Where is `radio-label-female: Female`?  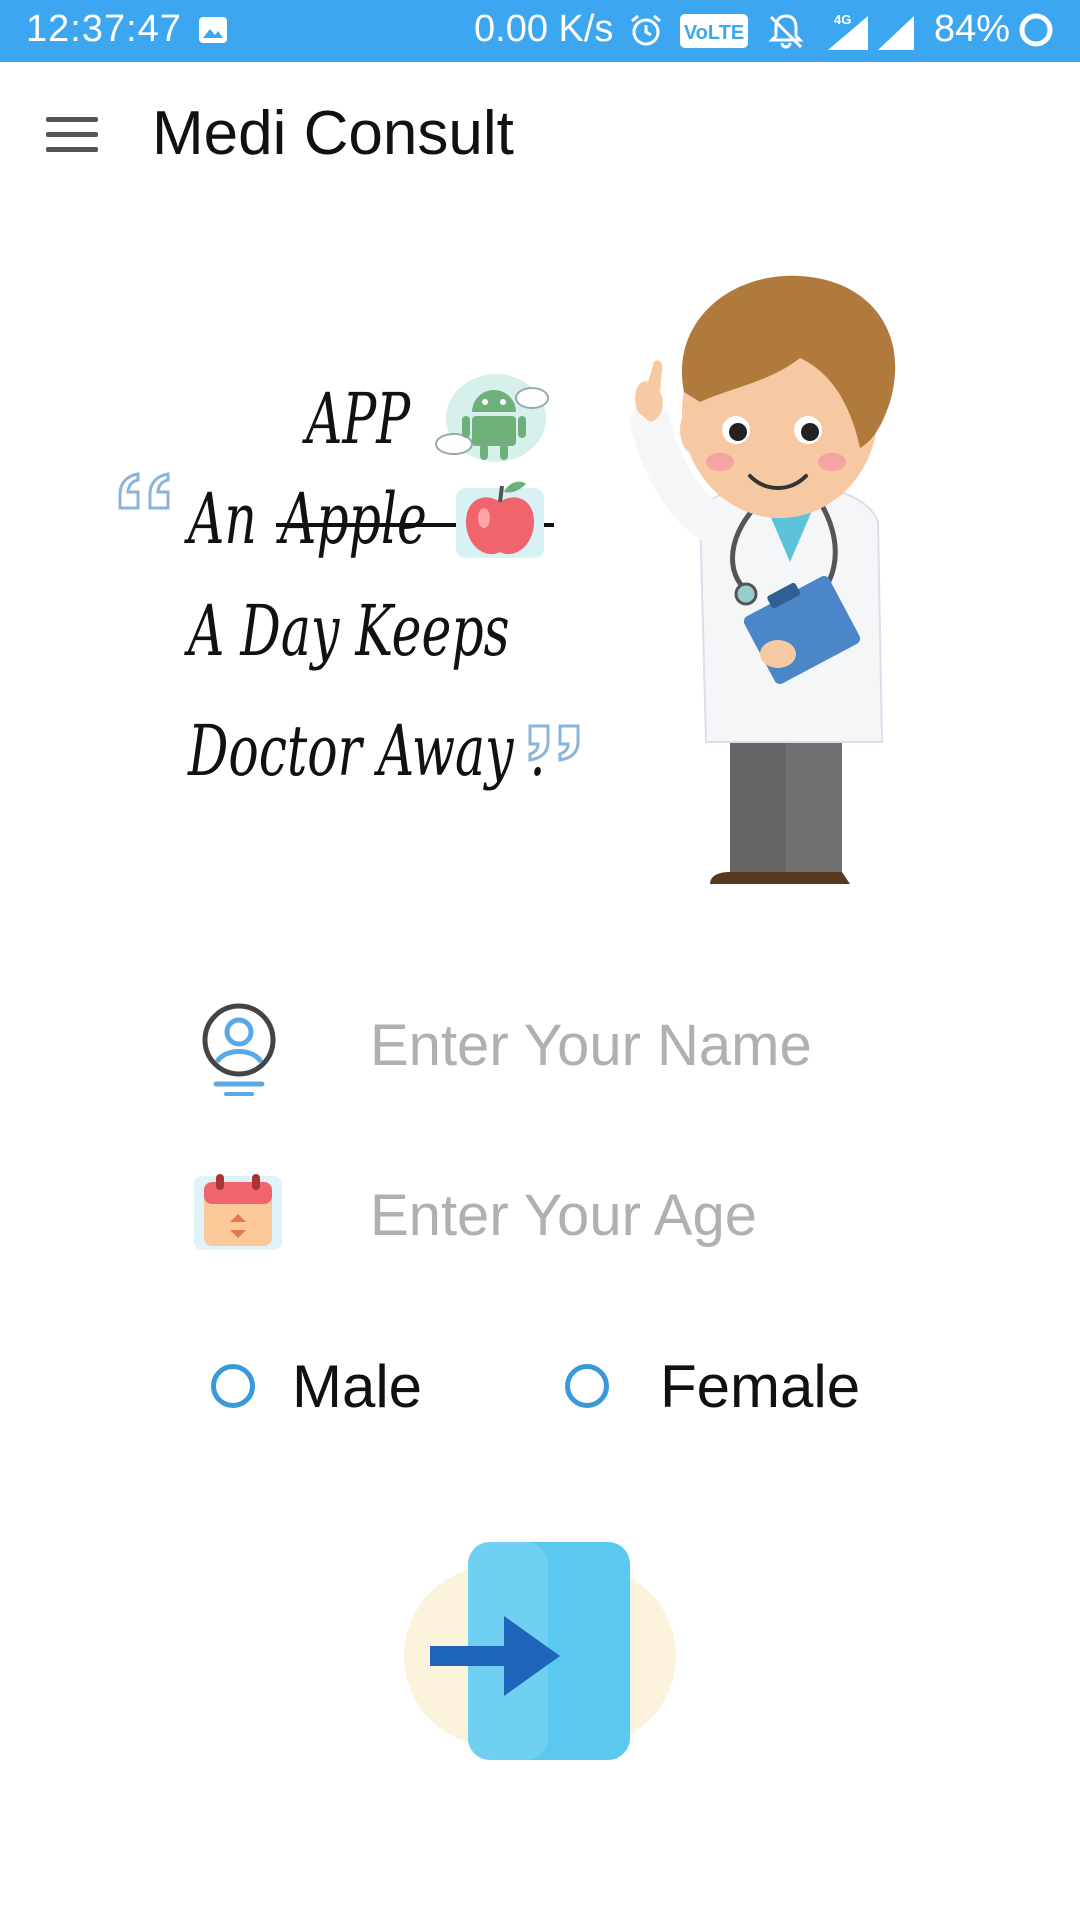 radio-label-female: Female is located at coordinates (760, 1386).